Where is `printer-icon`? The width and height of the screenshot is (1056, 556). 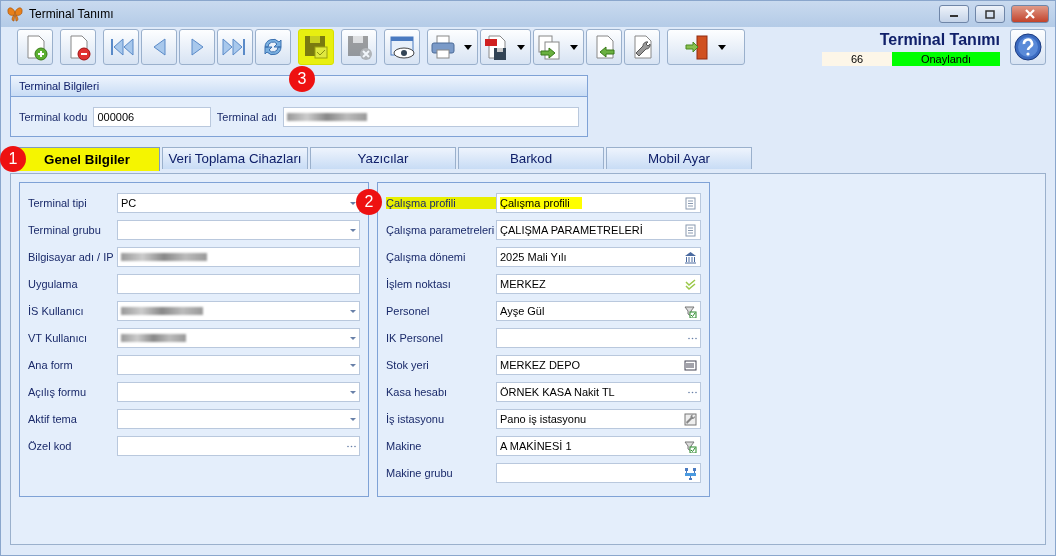
printer-icon is located at coordinates (443, 47).